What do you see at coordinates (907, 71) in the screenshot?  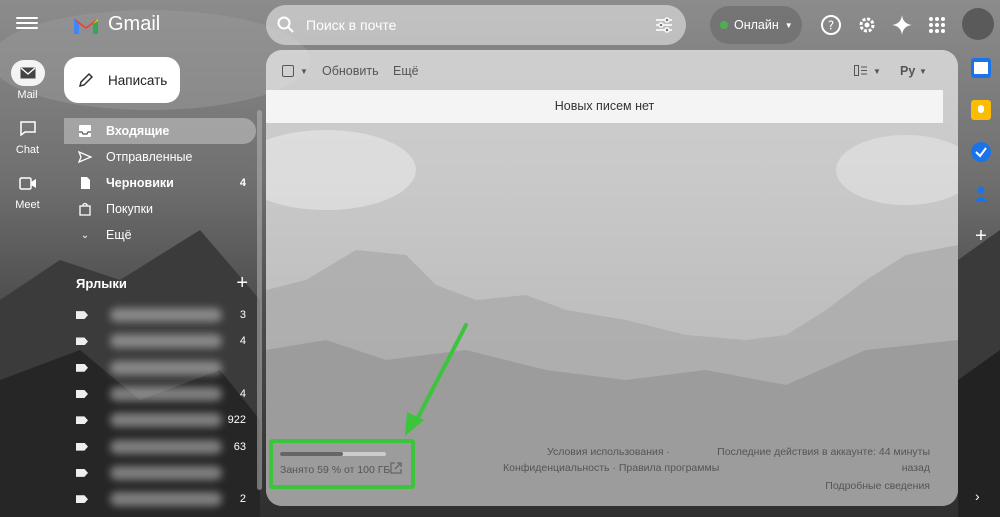 I see `input-language-button: Ру` at bounding box center [907, 71].